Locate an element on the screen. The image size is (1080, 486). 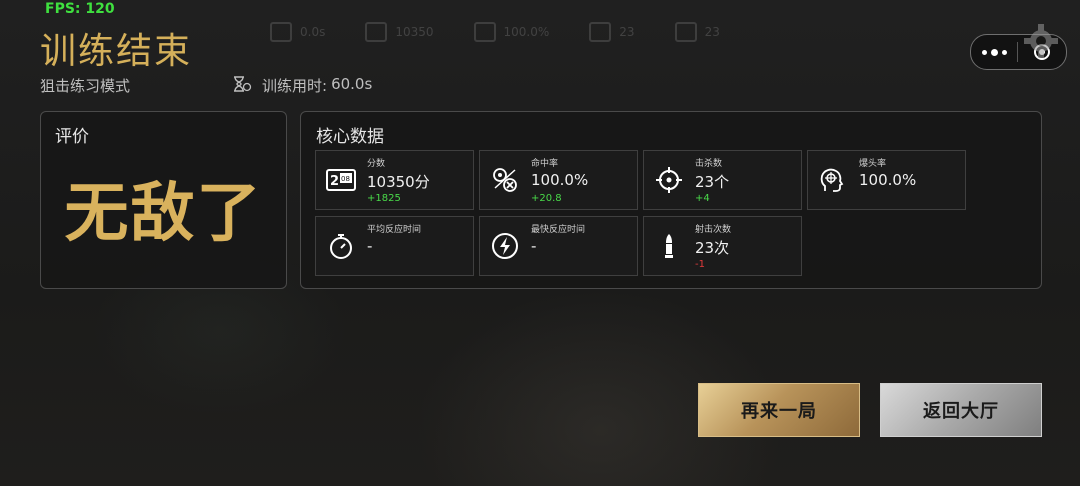
evaluation-title: 评价 is located at coordinates (72, 137).